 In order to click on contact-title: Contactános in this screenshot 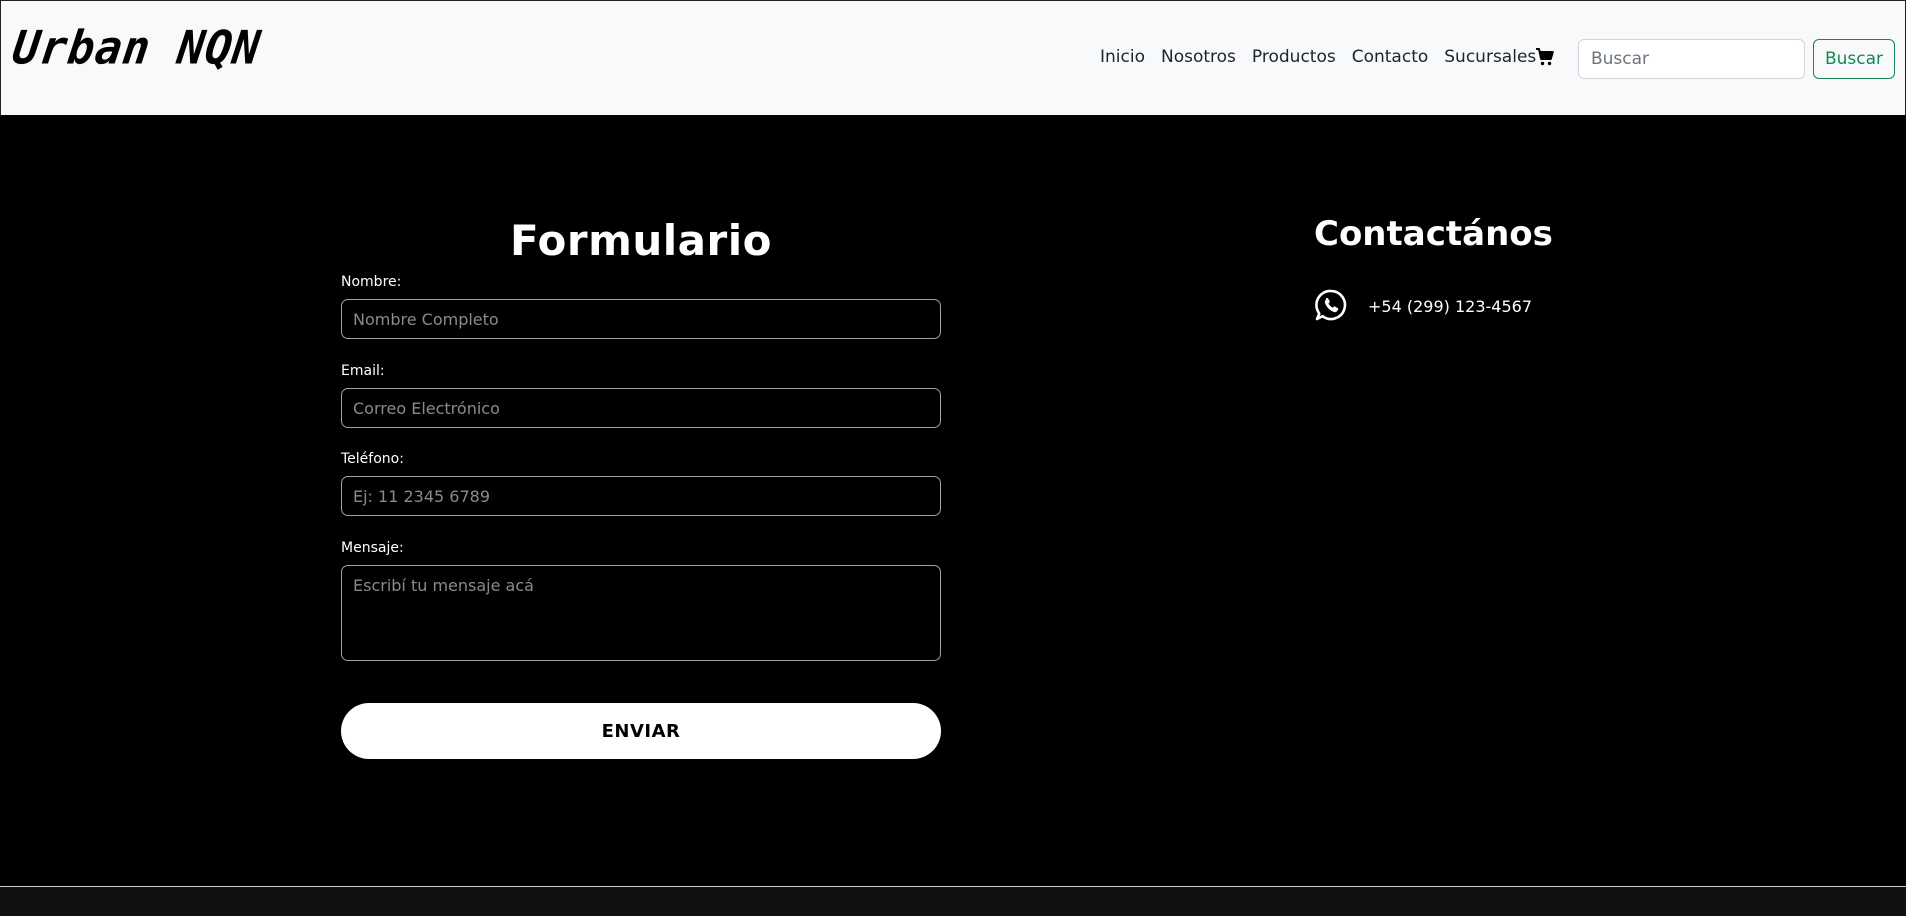, I will do `click(1433, 234)`.